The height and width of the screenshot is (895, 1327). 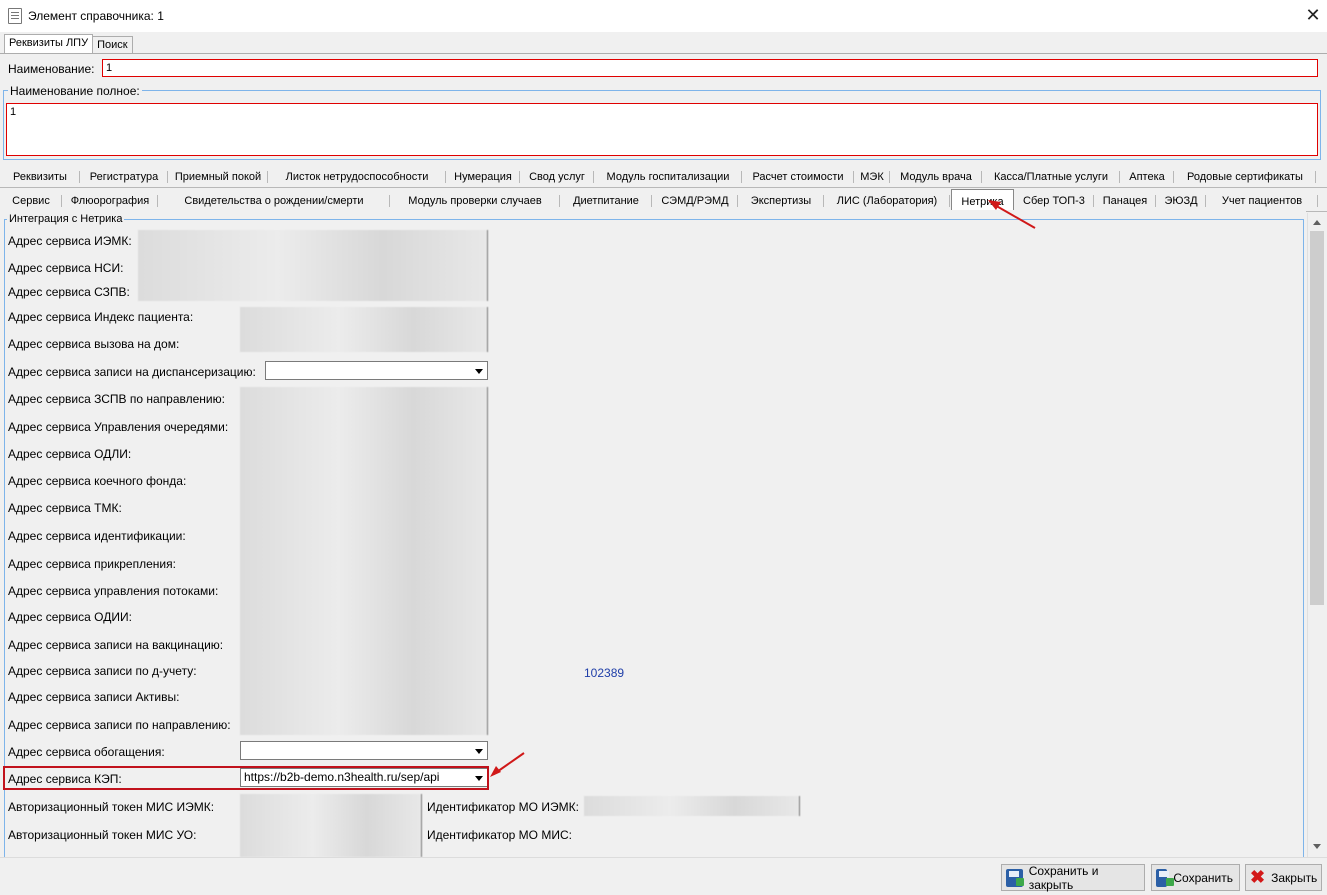 I want to click on vertical-scrollbar, so click(x=1316, y=535).